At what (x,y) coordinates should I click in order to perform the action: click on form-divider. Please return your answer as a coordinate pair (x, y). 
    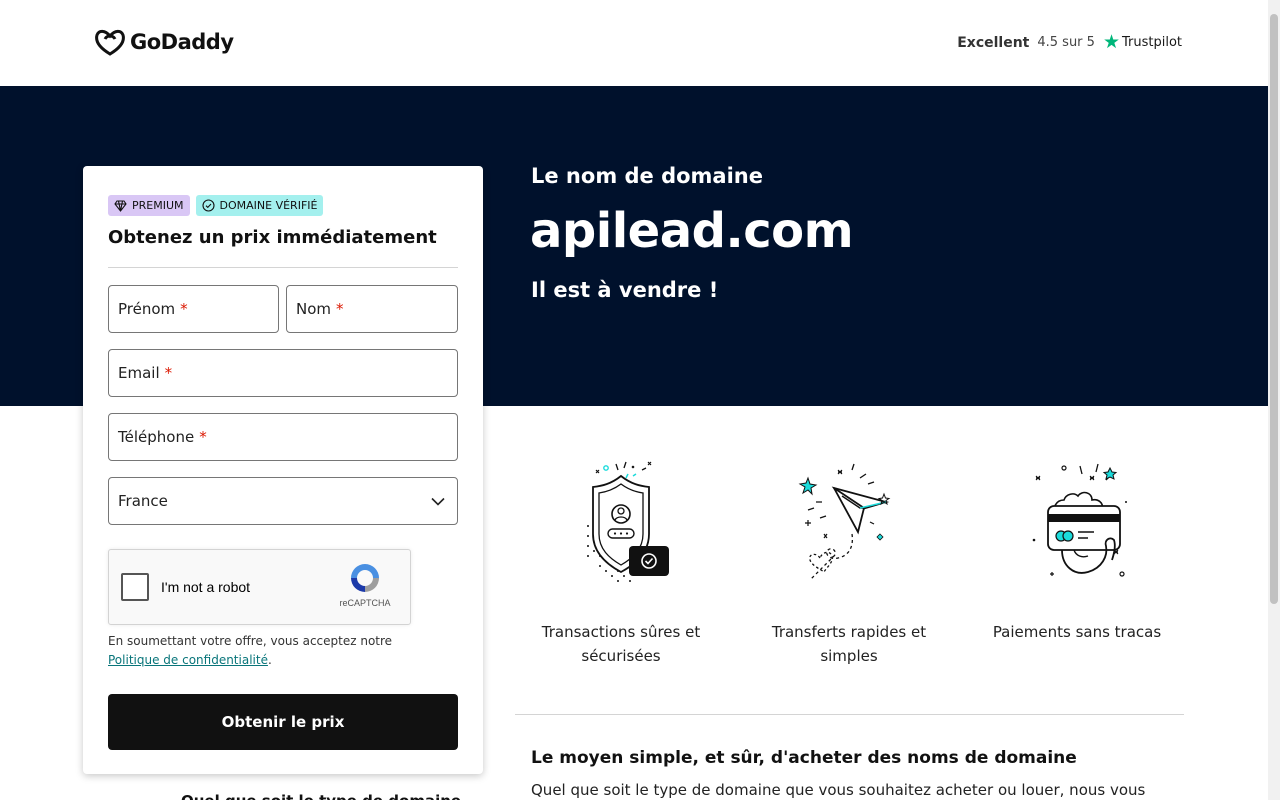
    Looking at the image, I should click on (283, 267).